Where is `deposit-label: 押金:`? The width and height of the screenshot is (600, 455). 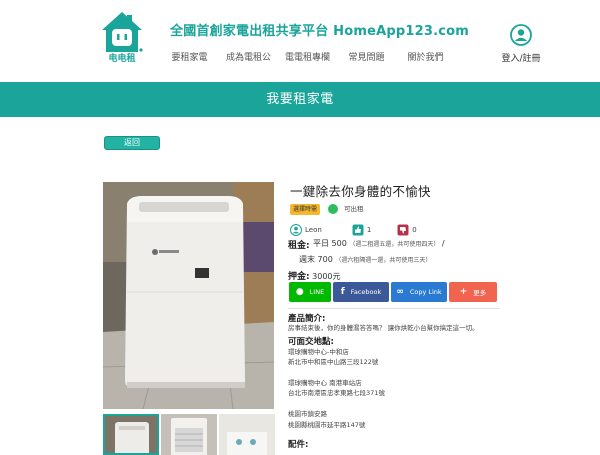
deposit-label: 押金: is located at coordinates (299, 277).